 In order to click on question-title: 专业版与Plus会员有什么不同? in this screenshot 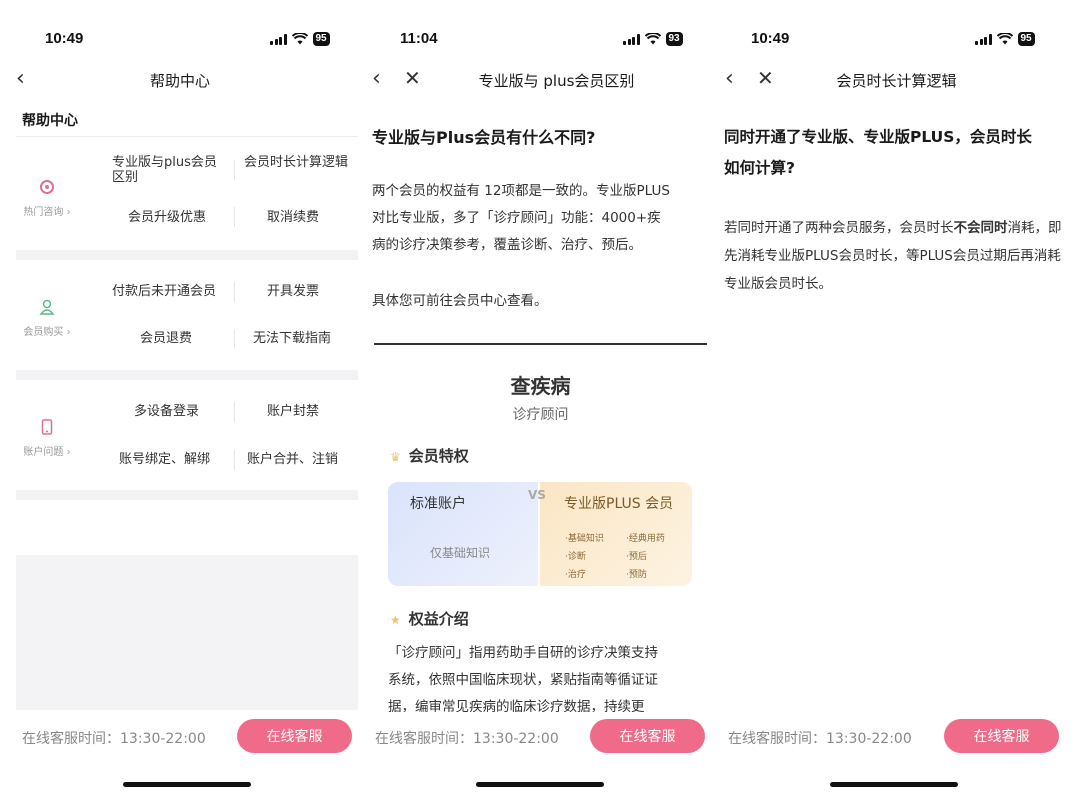, I will do `click(484, 137)`.